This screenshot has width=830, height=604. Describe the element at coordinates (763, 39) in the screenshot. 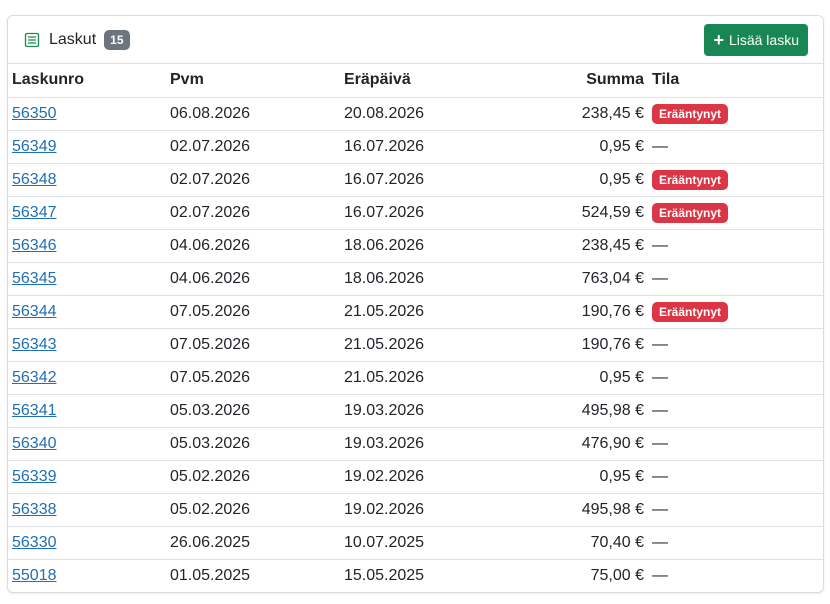

I see `add-invoice-label: Lisää lasku` at that location.